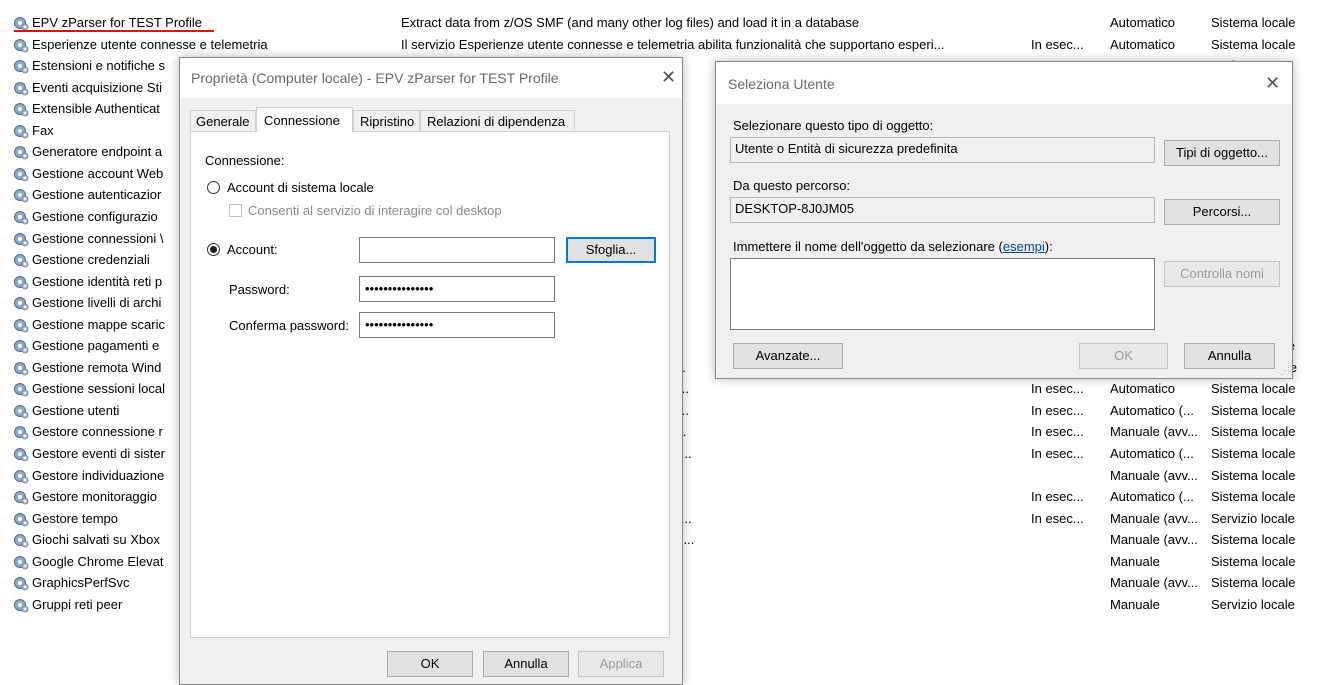 The height and width of the screenshot is (685, 1337). What do you see at coordinates (223, 120) in the screenshot?
I see `tab-generale: Generale` at bounding box center [223, 120].